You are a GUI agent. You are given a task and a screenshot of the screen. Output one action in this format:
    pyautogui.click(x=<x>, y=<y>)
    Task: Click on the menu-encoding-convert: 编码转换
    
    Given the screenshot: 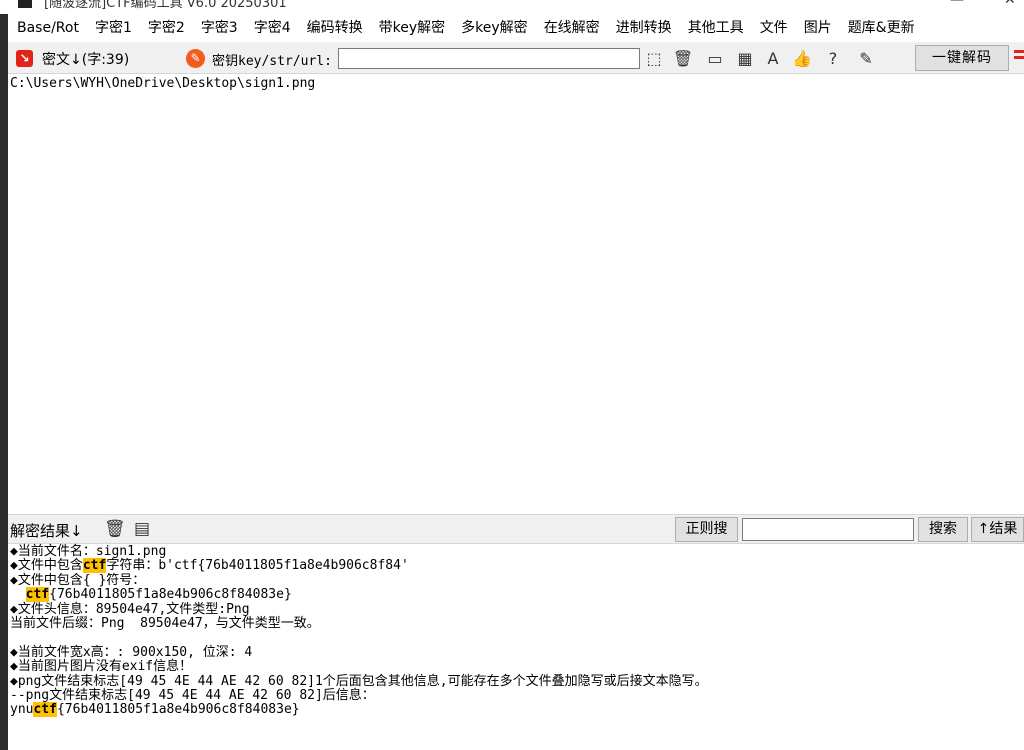 What is the action you would take?
    pyautogui.click(x=335, y=28)
    